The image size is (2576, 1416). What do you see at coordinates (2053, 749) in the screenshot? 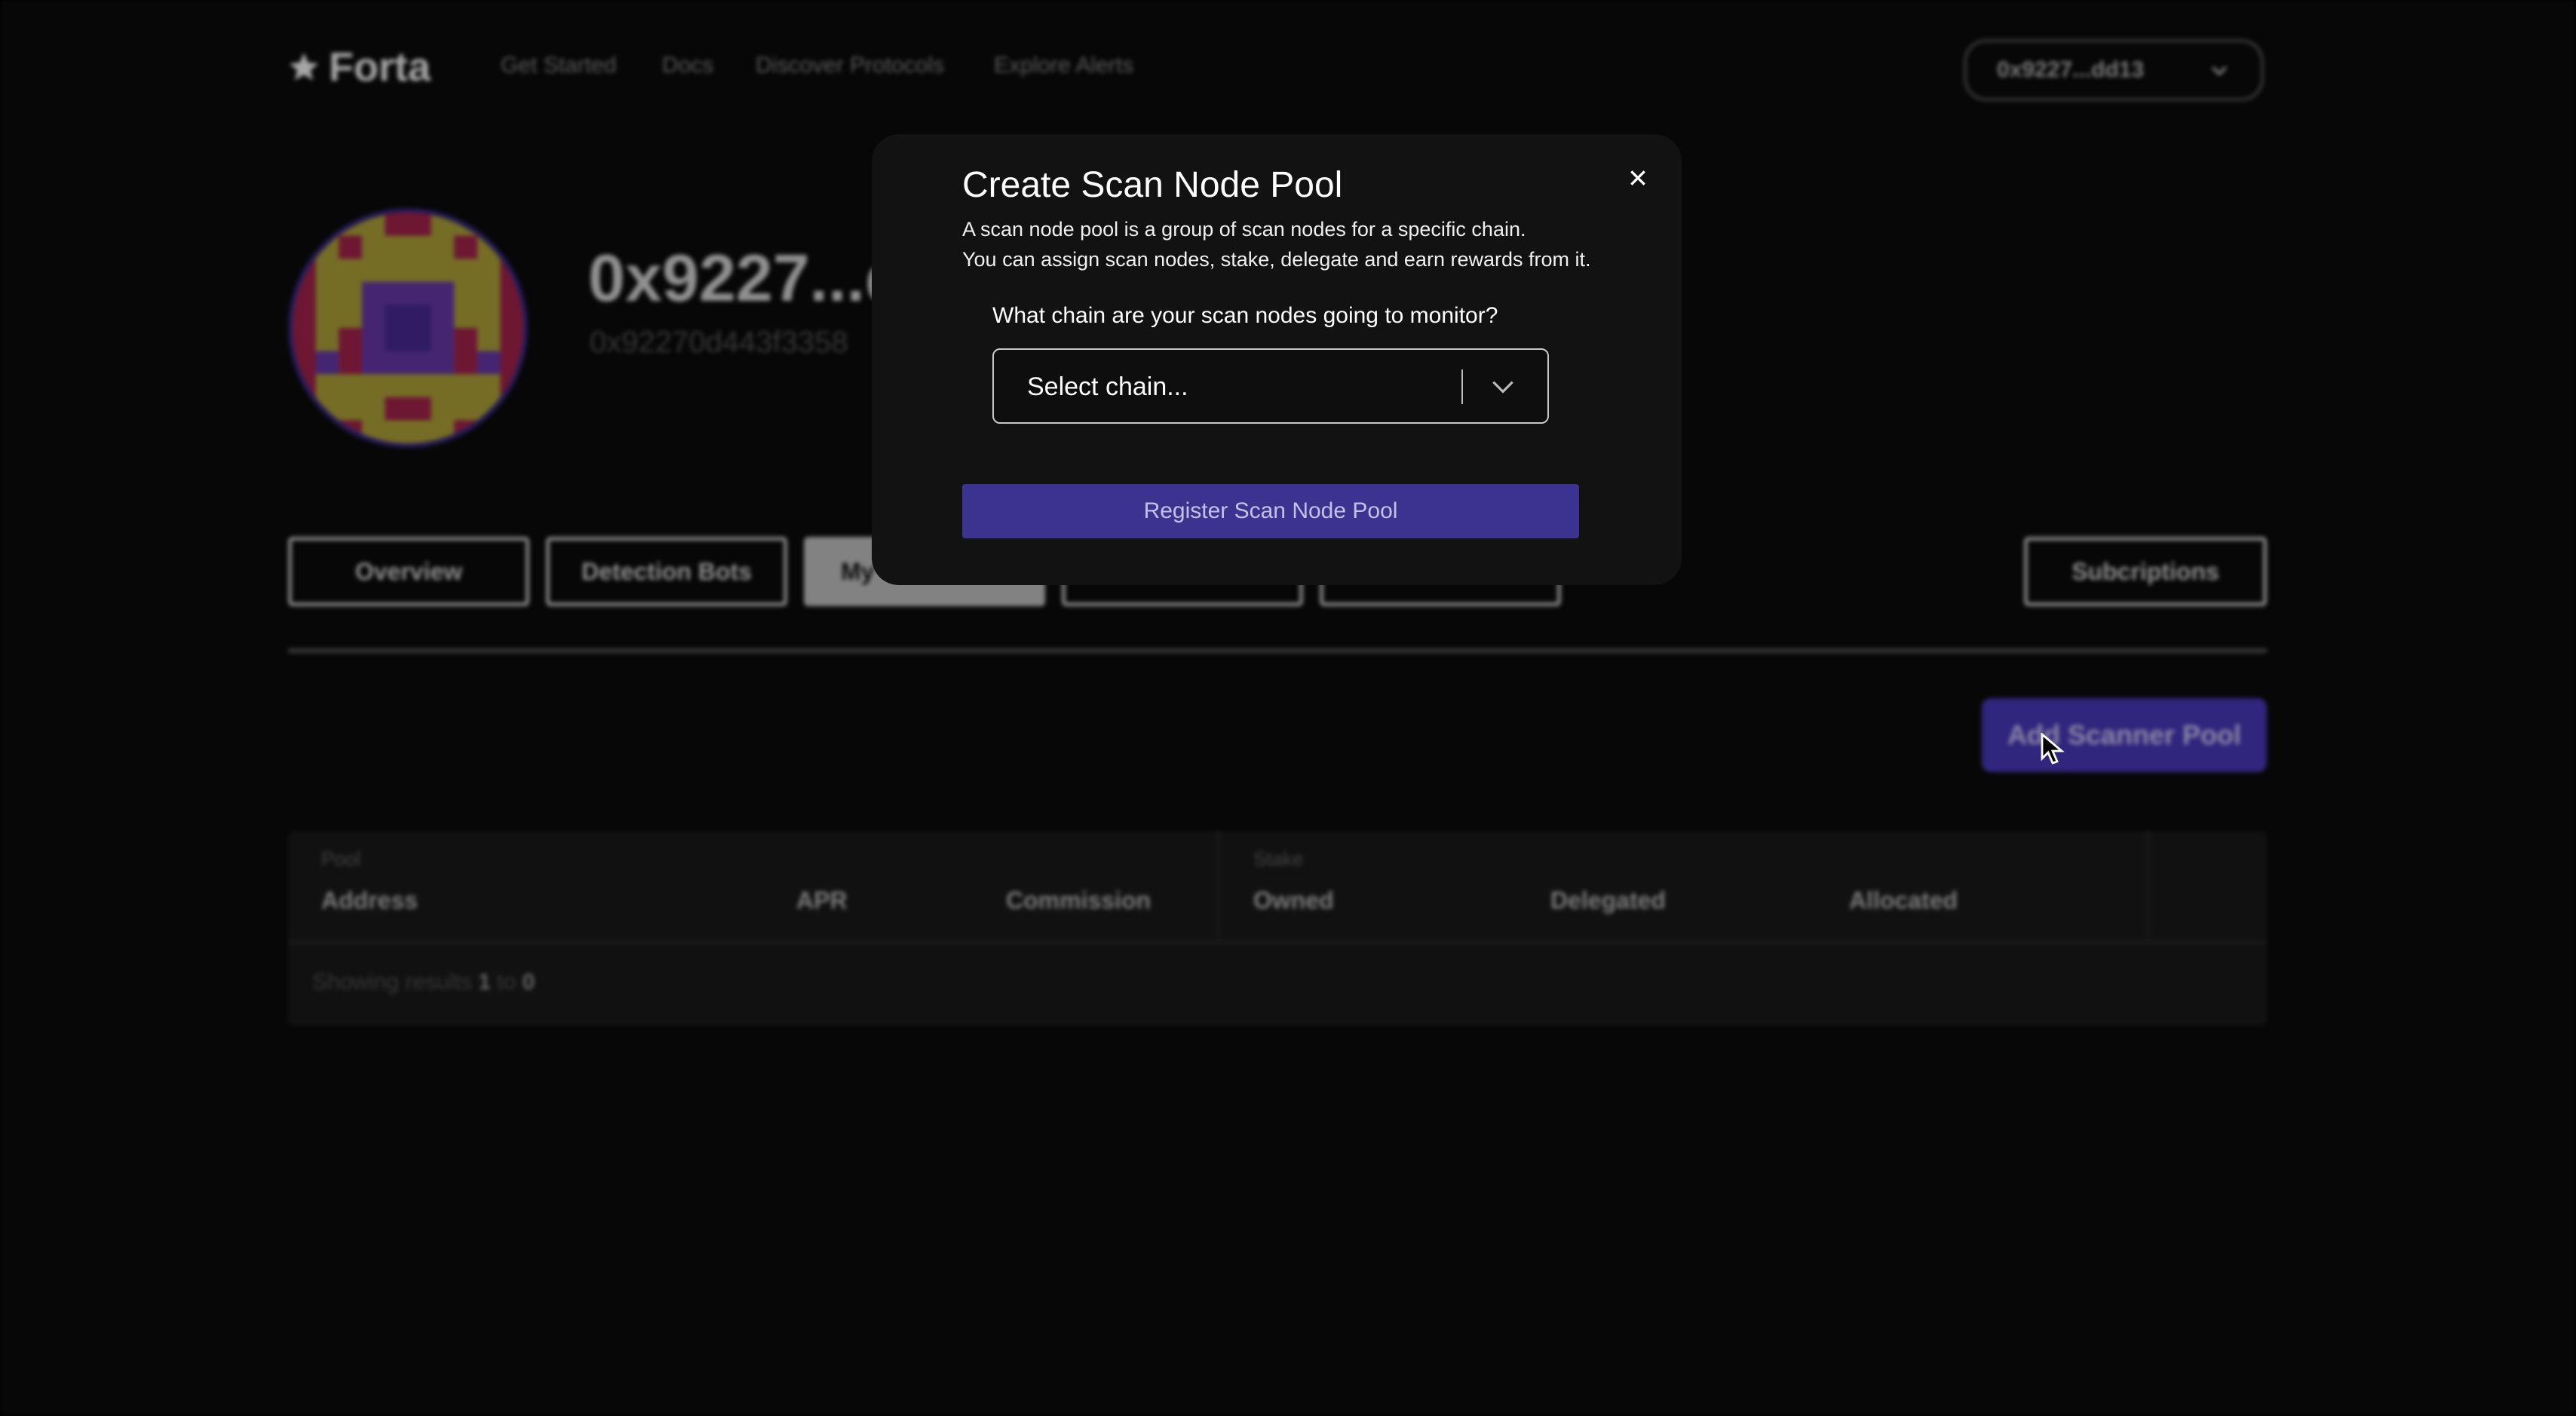
I see `mouse-cursor-icon` at bounding box center [2053, 749].